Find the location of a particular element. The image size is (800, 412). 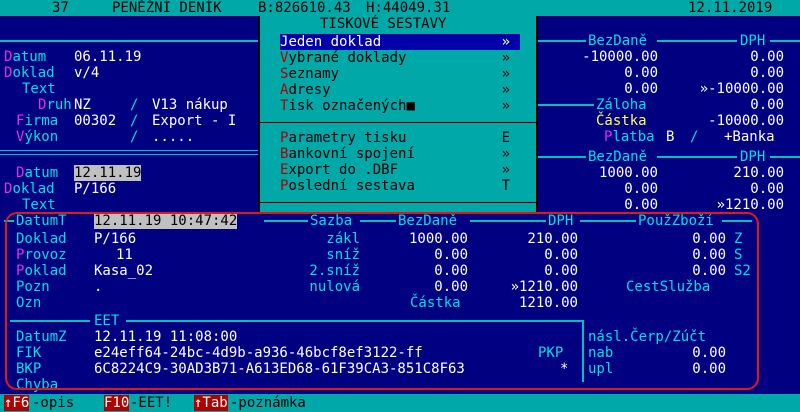

b-balance: B:826610.43 is located at coordinates (304, 8).